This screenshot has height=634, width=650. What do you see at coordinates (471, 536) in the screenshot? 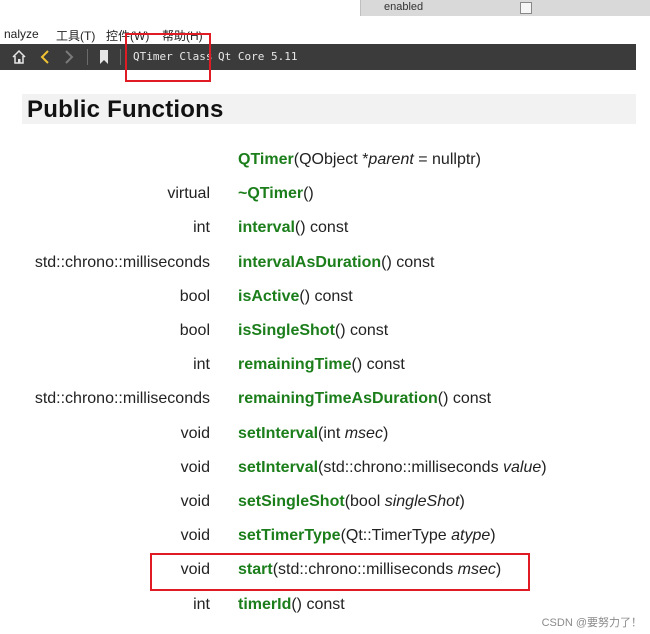
I see `function-argument: atype` at bounding box center [471, 536].